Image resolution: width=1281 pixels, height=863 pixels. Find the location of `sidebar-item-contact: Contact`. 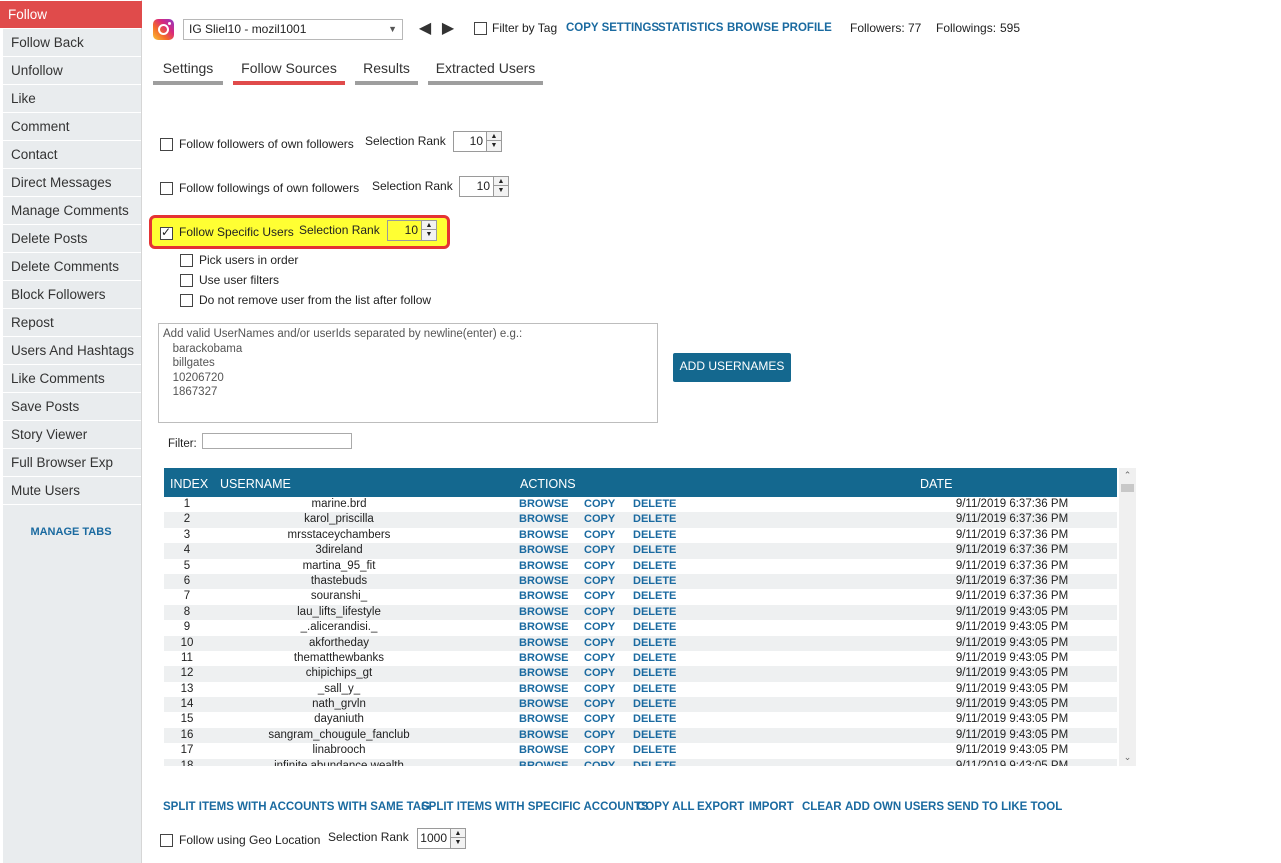

sidebar-item-contact: Contact is located at coordinates (72, 154).